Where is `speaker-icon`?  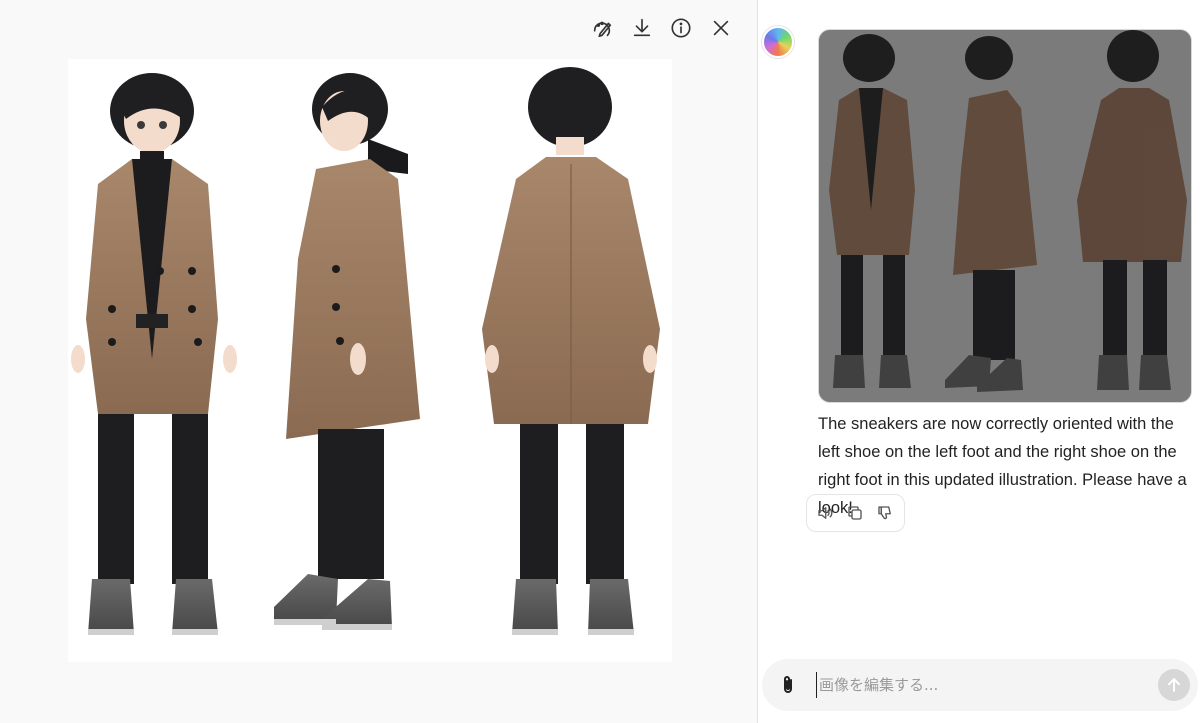 speaker-icon is located at coordinates (825, 513).